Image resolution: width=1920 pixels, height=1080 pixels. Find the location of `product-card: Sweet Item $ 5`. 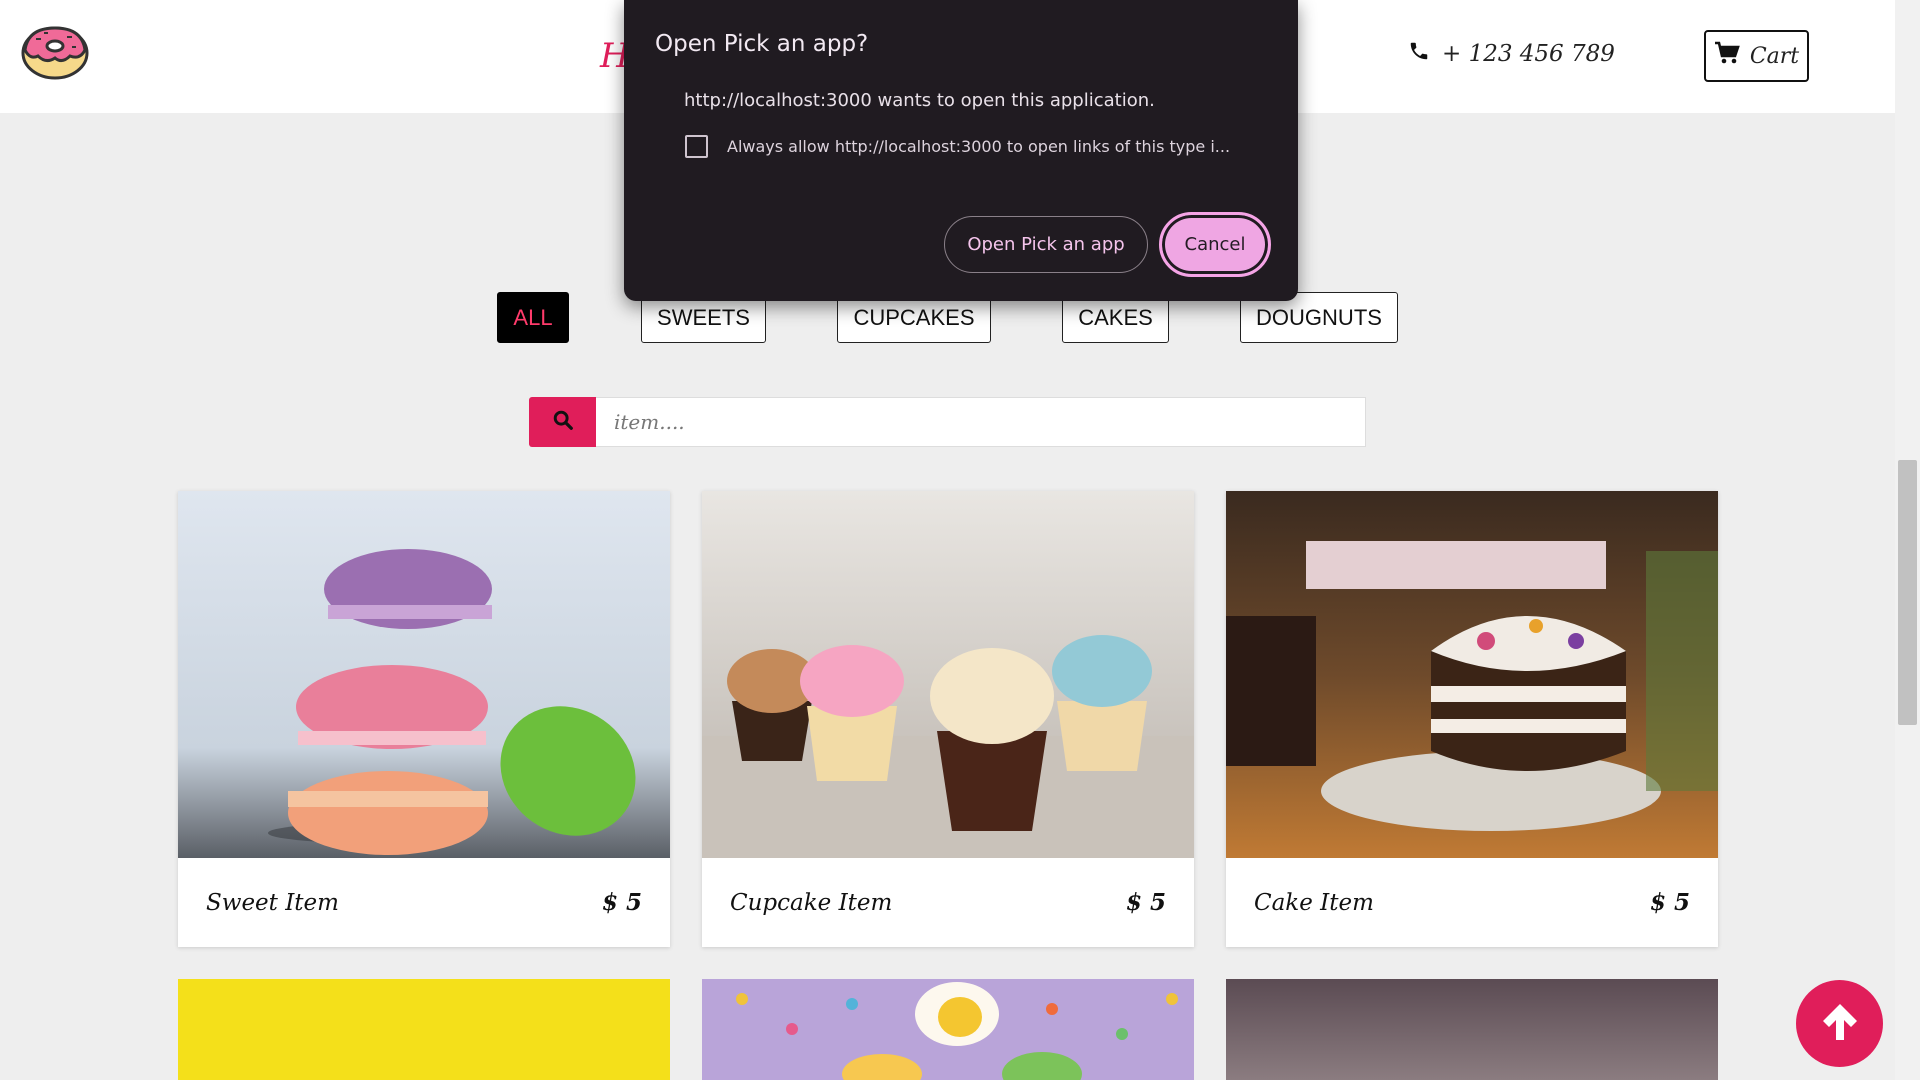

product-card: Sweet Item $ 5 is located at coordinates (424, 719).